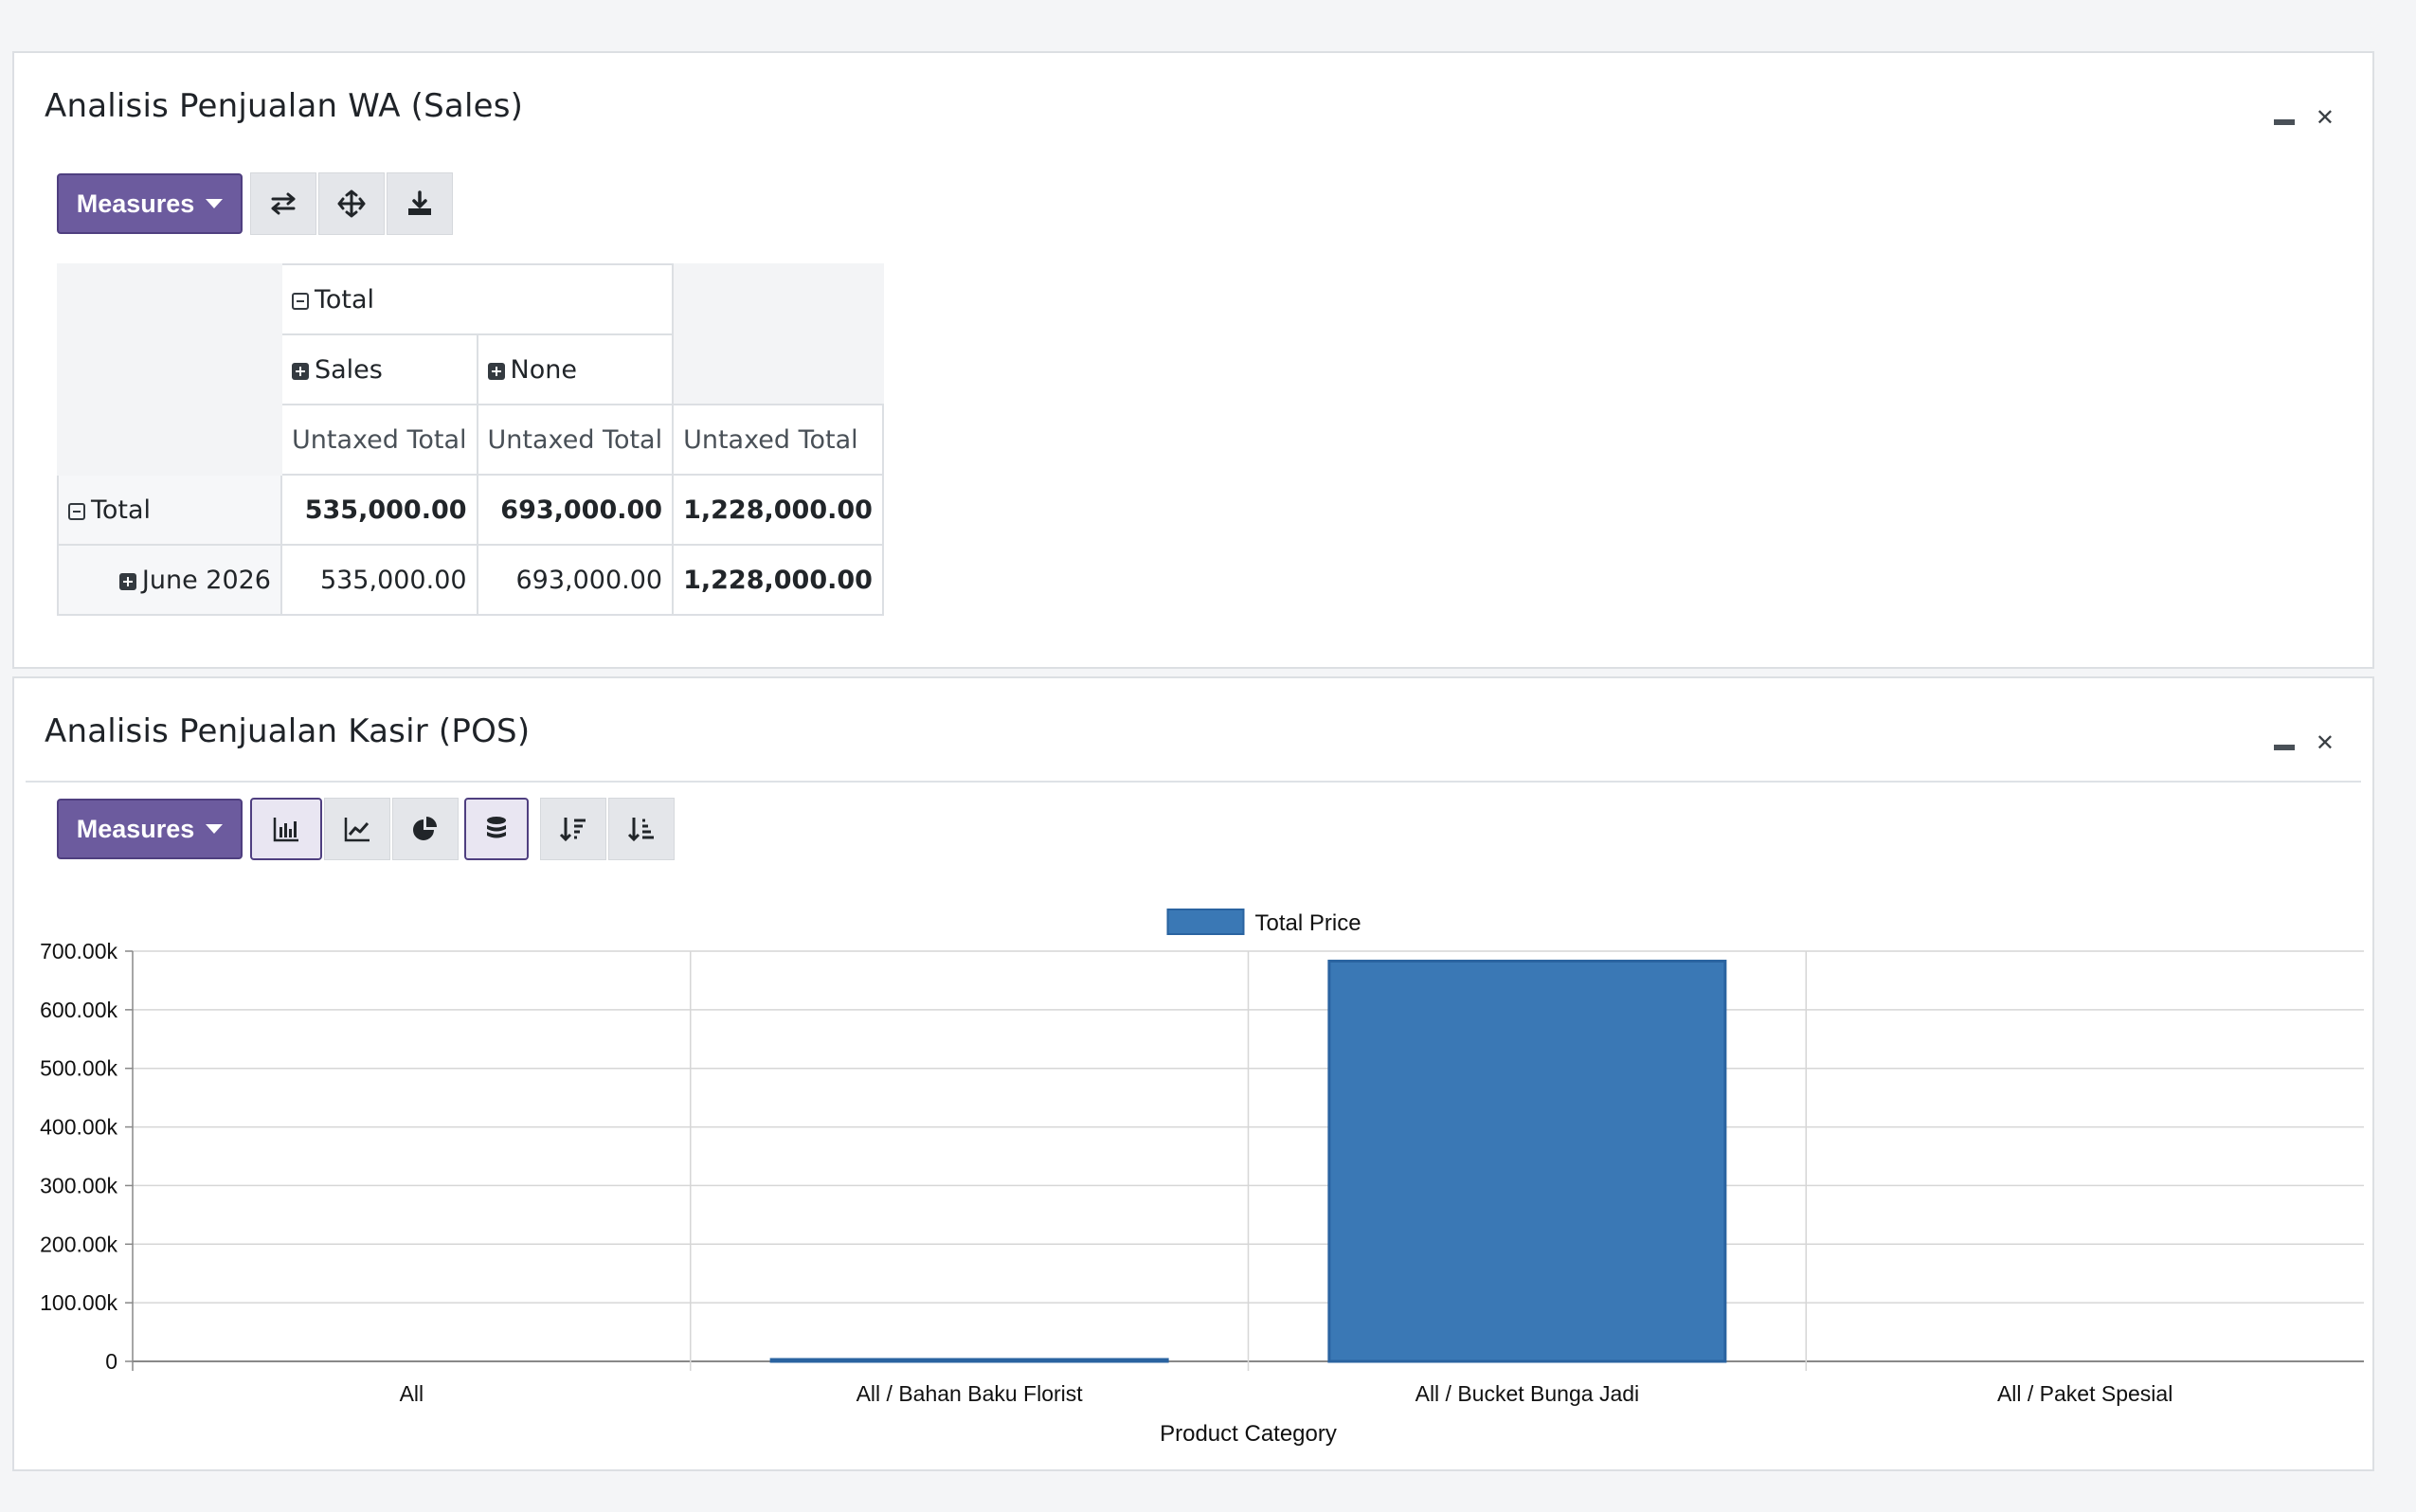 Image resolution: width=2416 pixels, height=1512 pixels. What do you see at coordinates (78, 1185) in the screenshot?
I see `y-tick-label: 300.00k` at bounding box center [78, 1185].